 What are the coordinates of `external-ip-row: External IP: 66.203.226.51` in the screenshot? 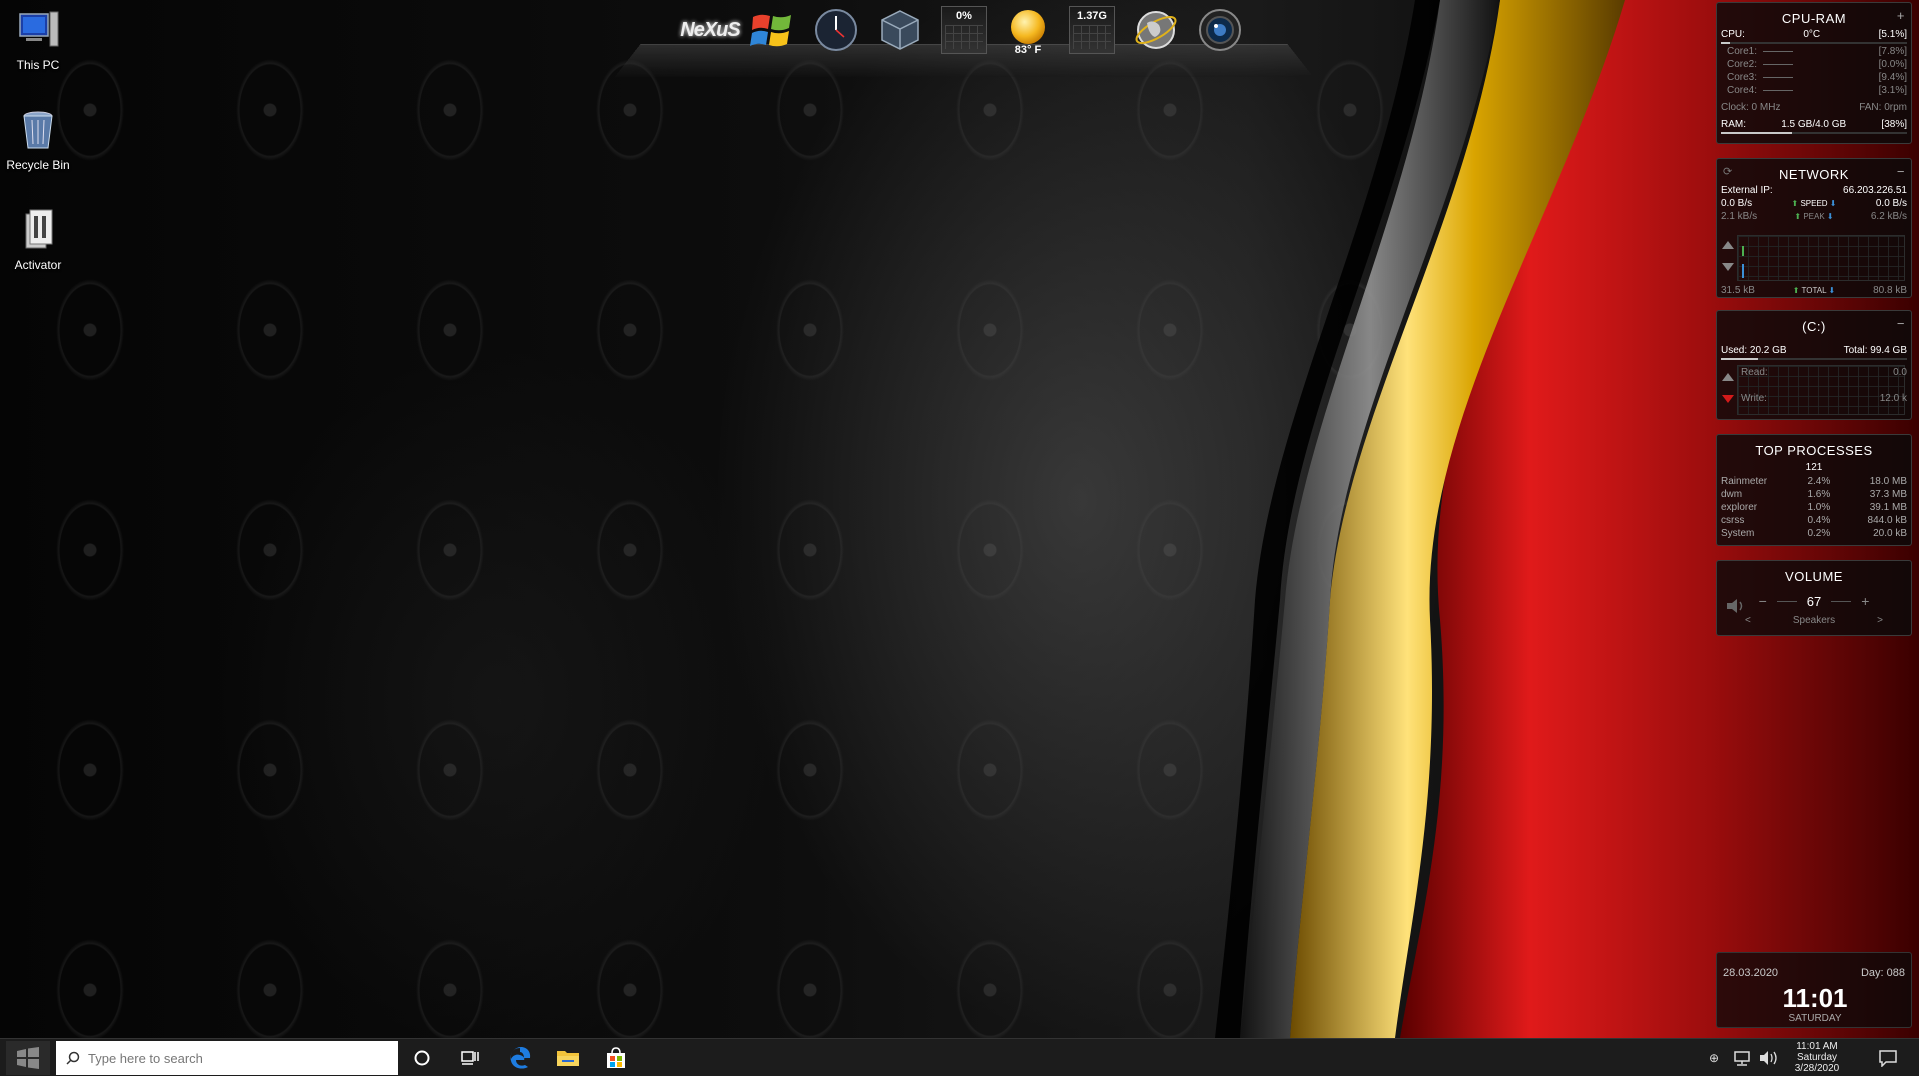 It's located at (1814, 191).